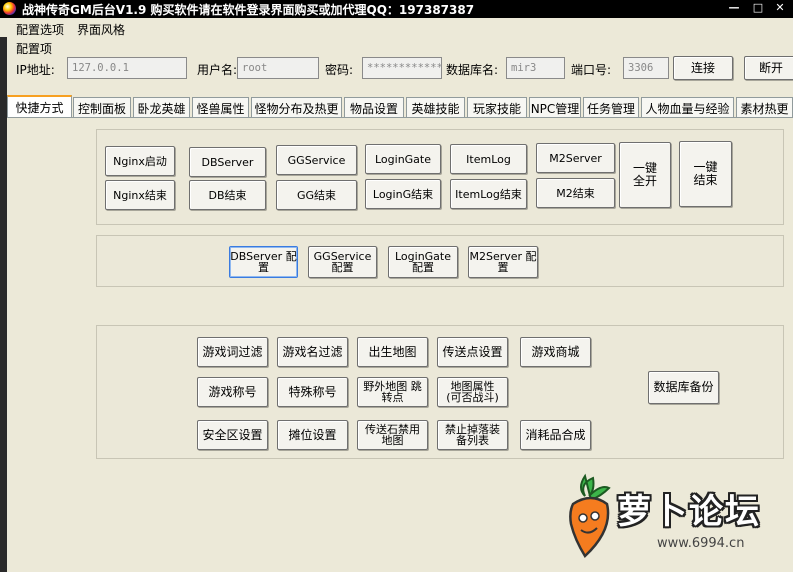 The width and height of the screenshot is (793, 572). I want to click on dbserver-config-button: DBServer 配 置, so click(263, 262).